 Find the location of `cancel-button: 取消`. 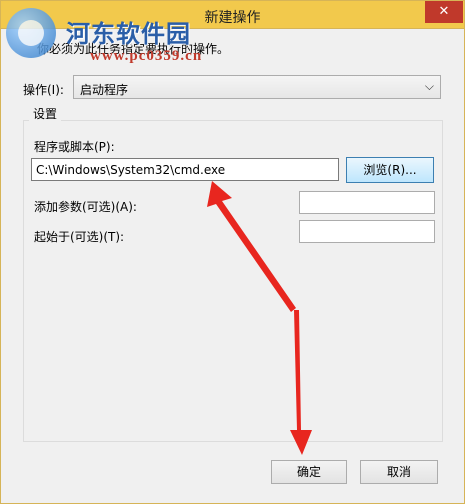

cancel-button: 取消 is located at coordinates (399, 472).